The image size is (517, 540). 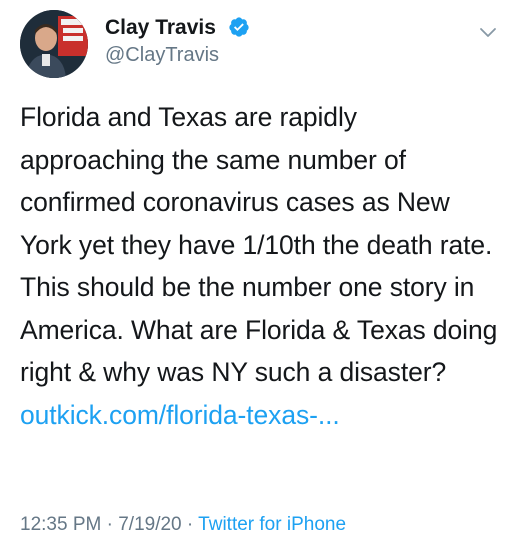 I want to click on avatar, so click(x=54, y=44).